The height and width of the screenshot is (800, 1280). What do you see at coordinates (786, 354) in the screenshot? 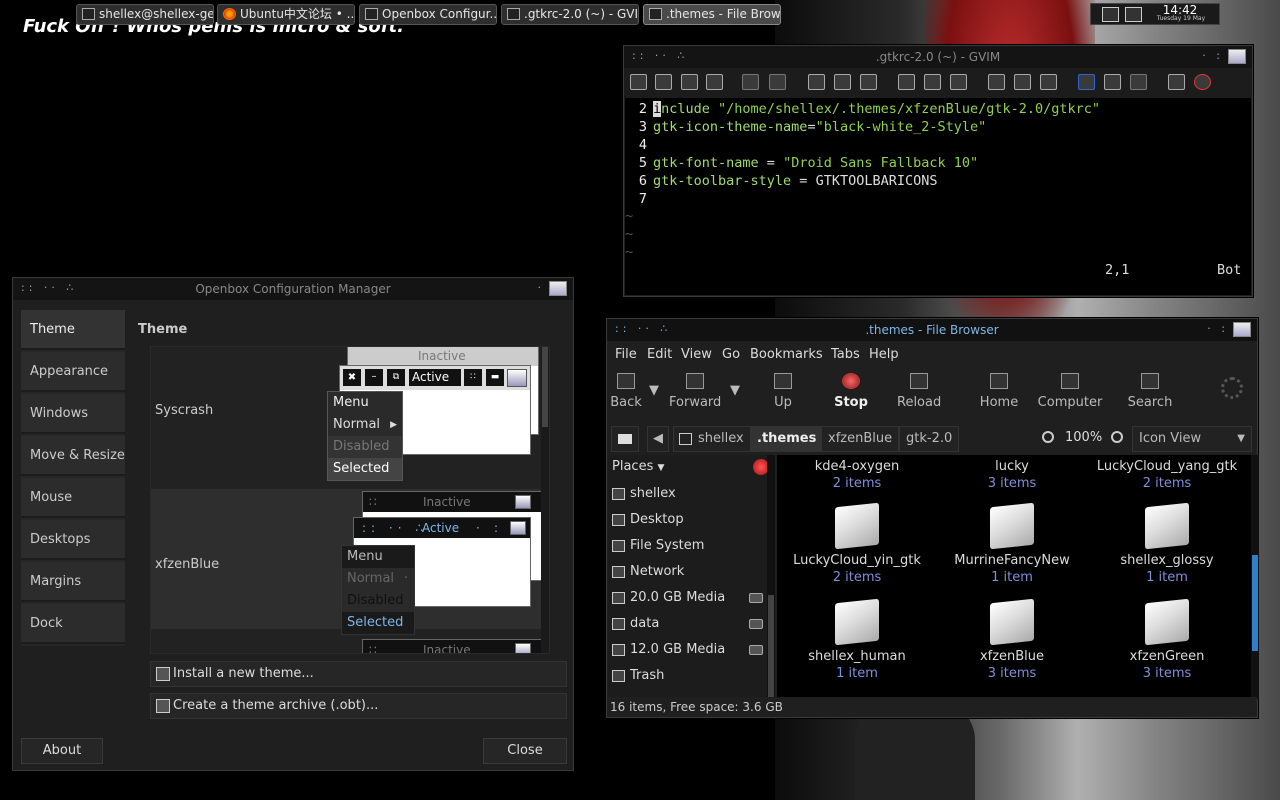
I see `menu-bookmarks: Bookmarks` at bounding box center [786, 354].